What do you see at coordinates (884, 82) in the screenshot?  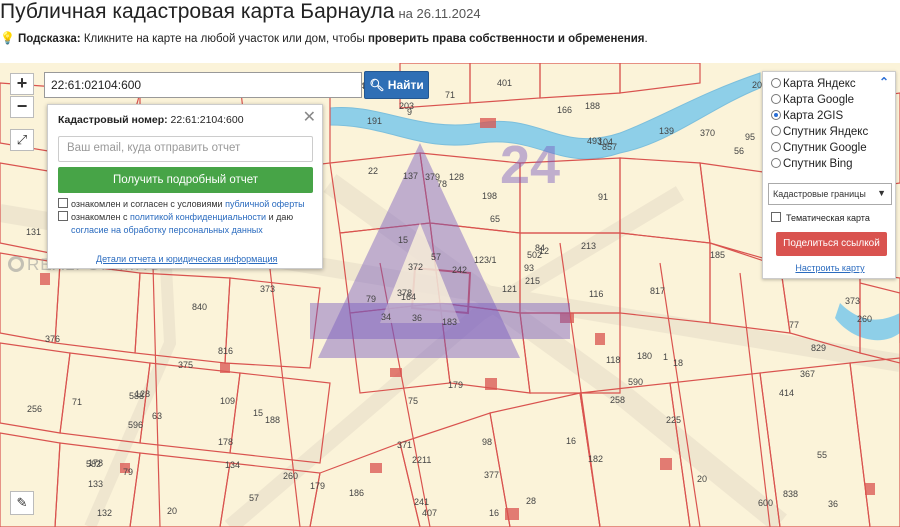 I see `chevron-up-icon: ⌃` at bounding box center [884, 82].